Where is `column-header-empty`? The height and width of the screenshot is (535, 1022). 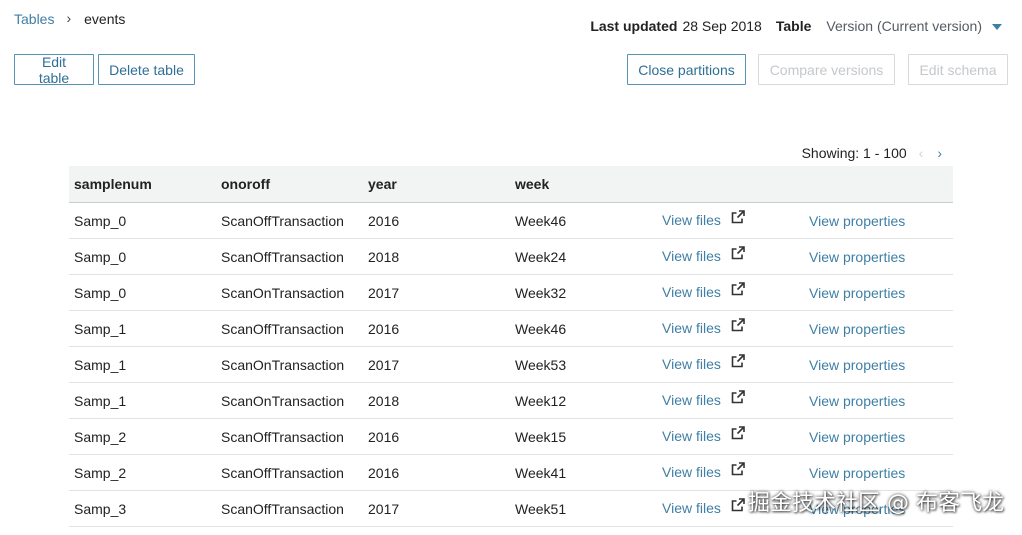 column-header-empty is located at coordinates (878, 184).